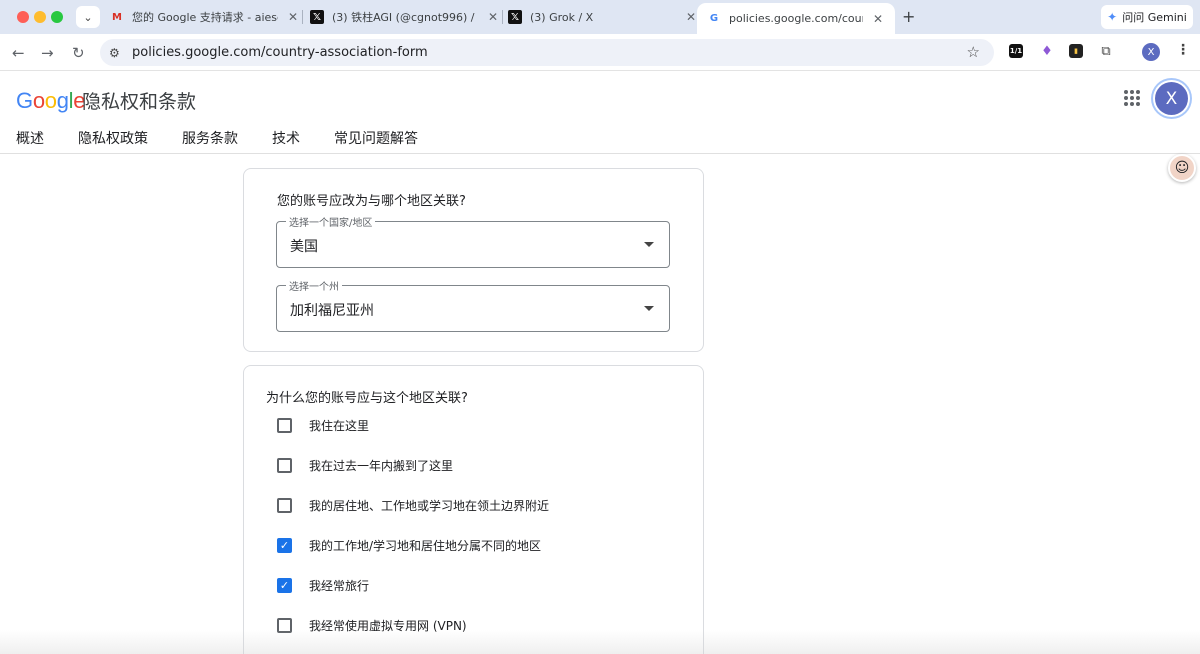 The width and height of the screenshot is (1200, 654). I want to click on profile-initial: X, so click(1151, 52).